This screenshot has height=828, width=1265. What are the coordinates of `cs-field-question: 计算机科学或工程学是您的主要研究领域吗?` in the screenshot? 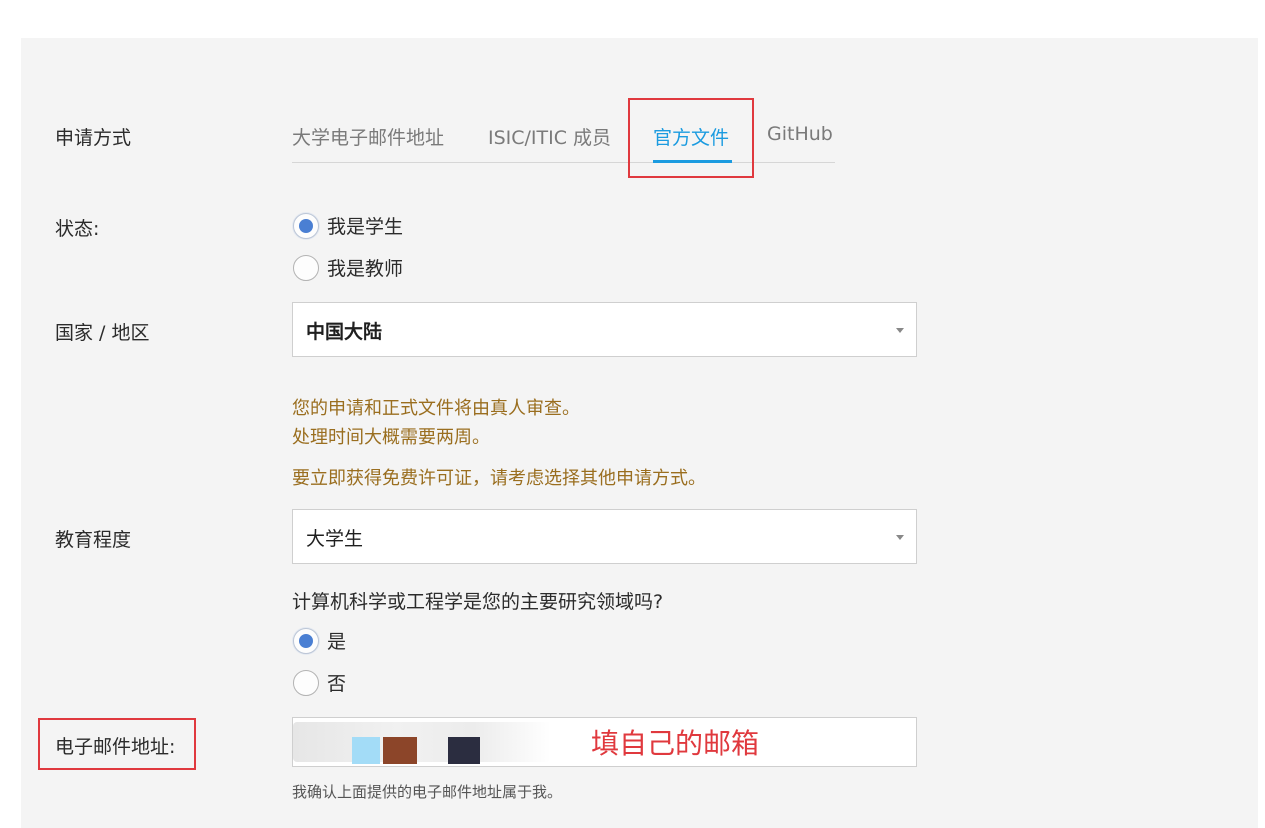 It's located at (478, 602).